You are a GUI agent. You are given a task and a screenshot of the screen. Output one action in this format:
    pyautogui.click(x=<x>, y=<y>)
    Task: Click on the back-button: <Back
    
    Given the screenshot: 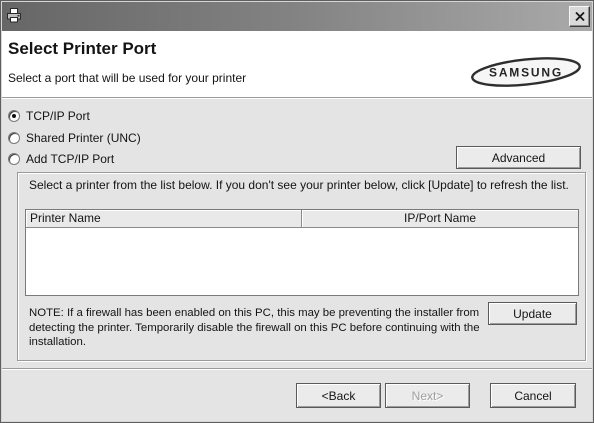 What is the action you would take?
    pyautogui.click(x=338, y=395)
    